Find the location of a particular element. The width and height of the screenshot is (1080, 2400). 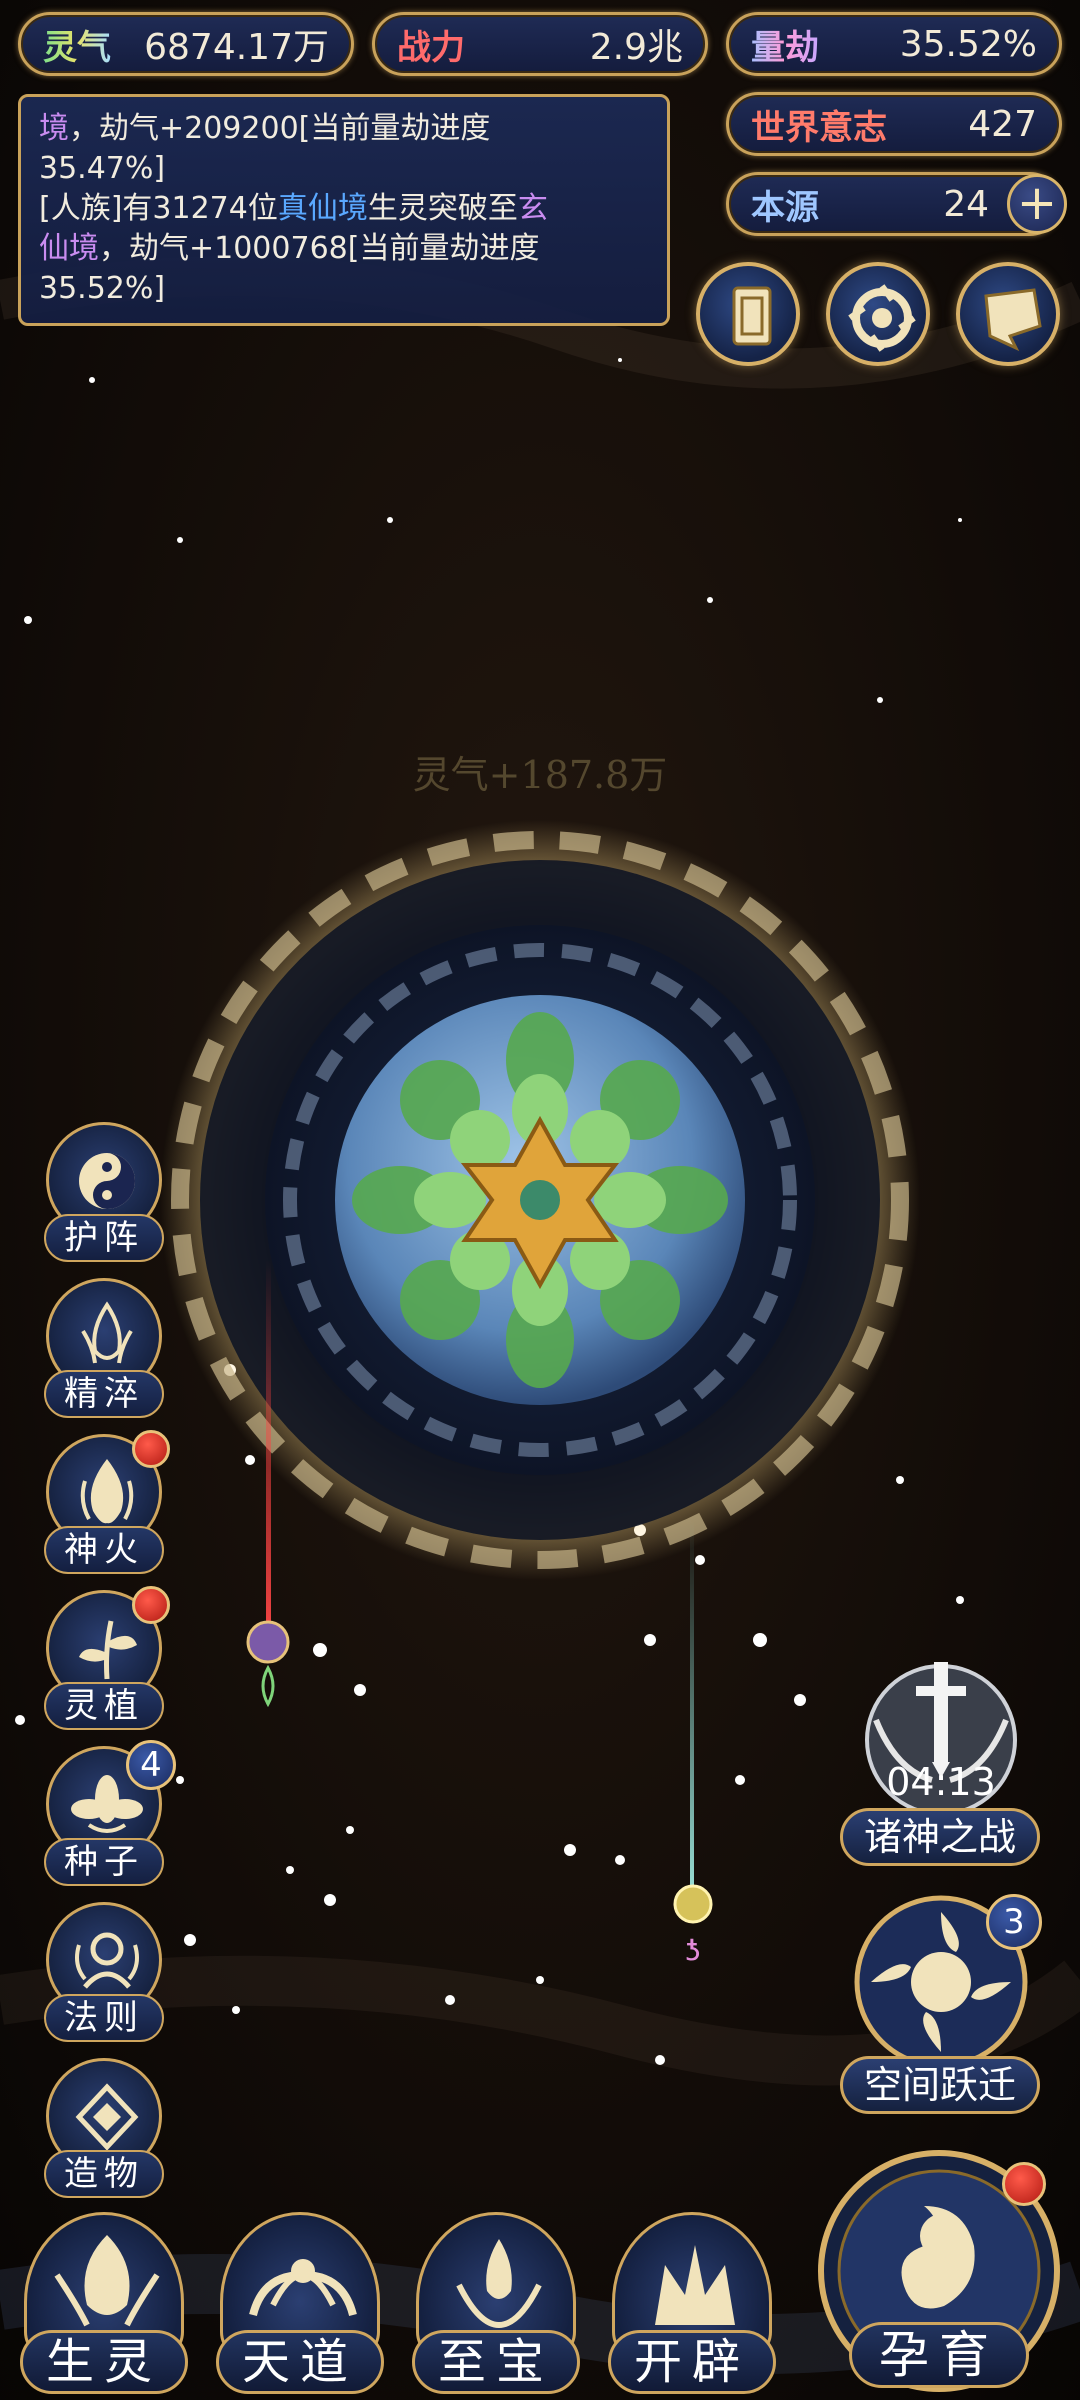

log-realm-text: 仙境 is located at coordinates (69, 248).